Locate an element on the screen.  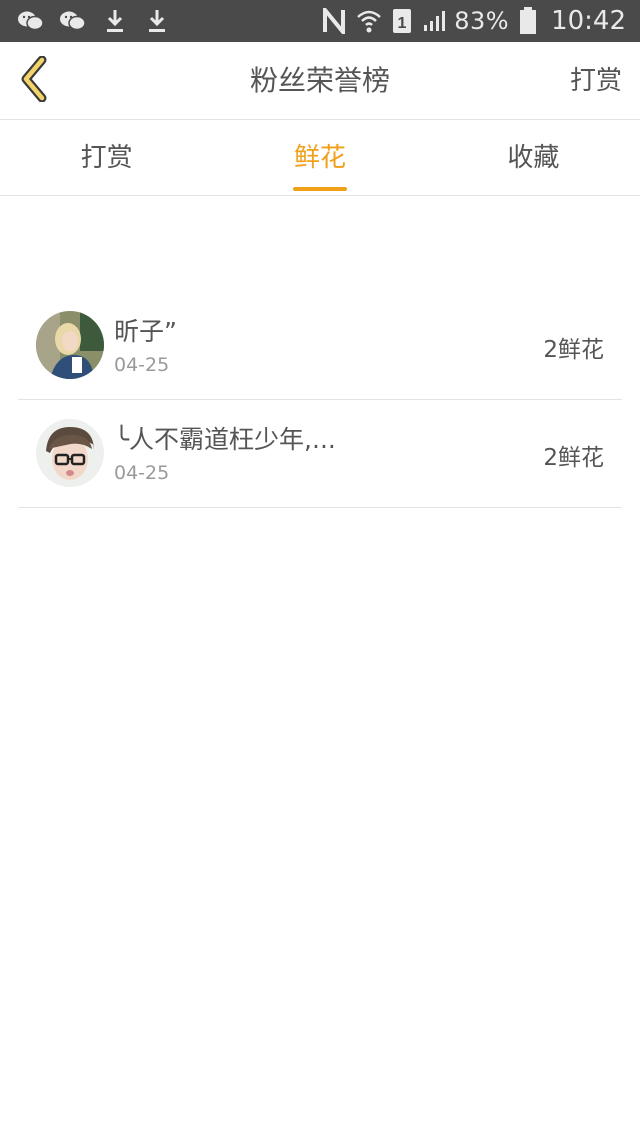
tab-label: 收藏 is located at coordinates (533, 158).